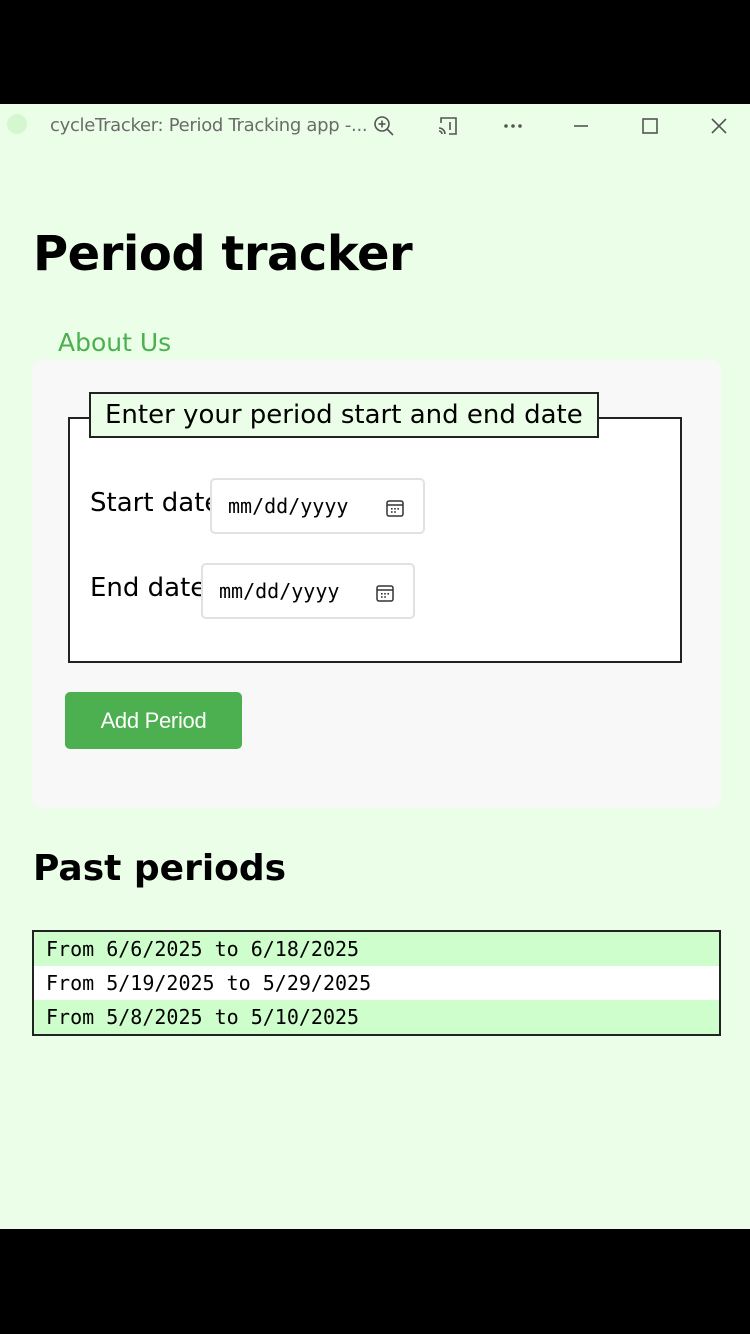 The width and height of the screenshot is (750, 1334). Describe the element at coordinates (155, 503) in the screenshot. I see `start-date-label: Start date` at that location.